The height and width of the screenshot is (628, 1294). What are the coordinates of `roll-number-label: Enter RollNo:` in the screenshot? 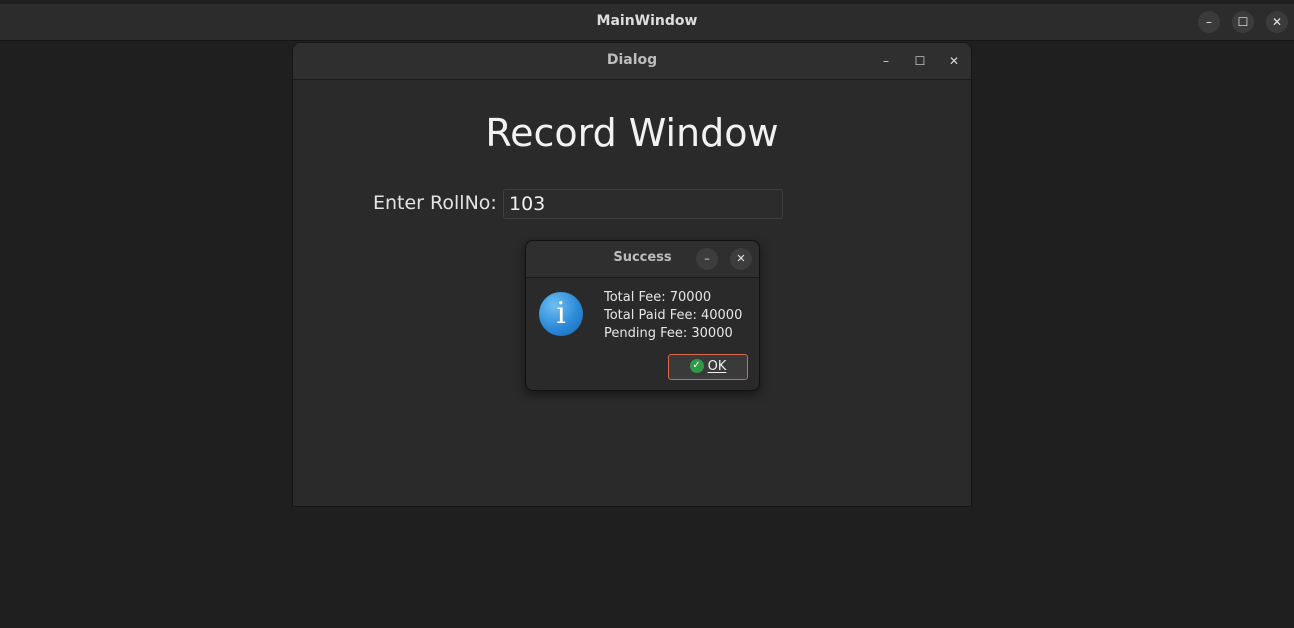 It's located at (435, 203).